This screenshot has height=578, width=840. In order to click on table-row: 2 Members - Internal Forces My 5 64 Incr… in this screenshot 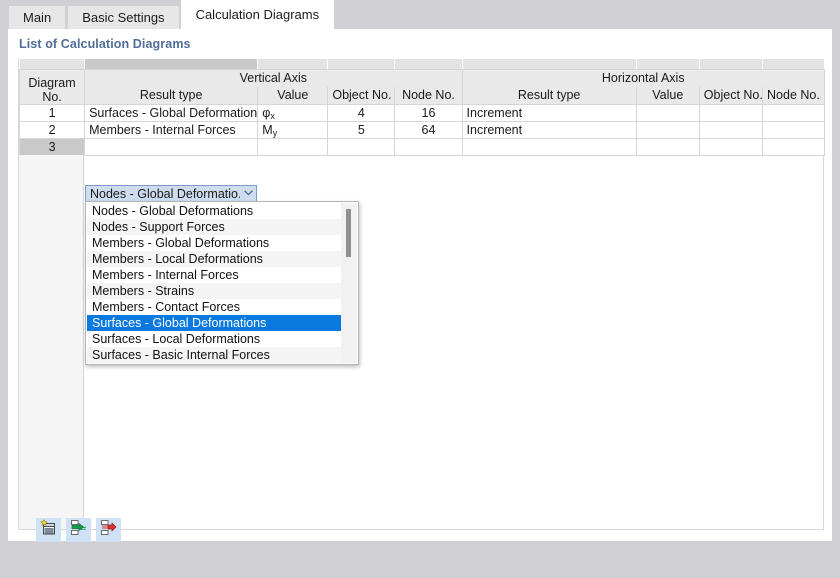, I will do `click(422, 130)`.